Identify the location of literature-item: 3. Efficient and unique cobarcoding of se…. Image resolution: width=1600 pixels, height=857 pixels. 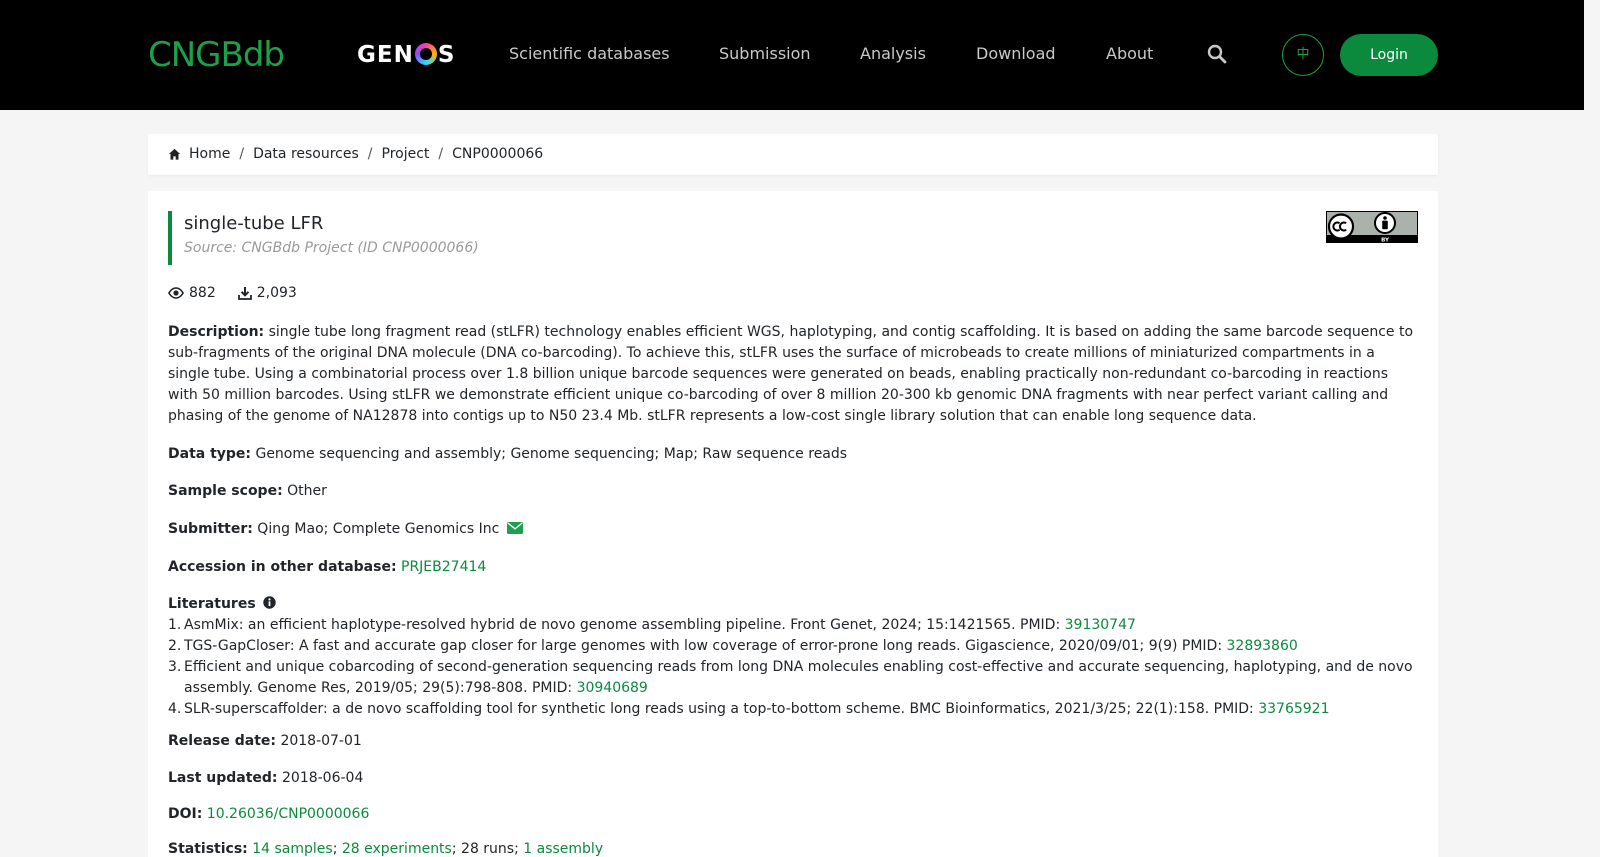
(790, 677).